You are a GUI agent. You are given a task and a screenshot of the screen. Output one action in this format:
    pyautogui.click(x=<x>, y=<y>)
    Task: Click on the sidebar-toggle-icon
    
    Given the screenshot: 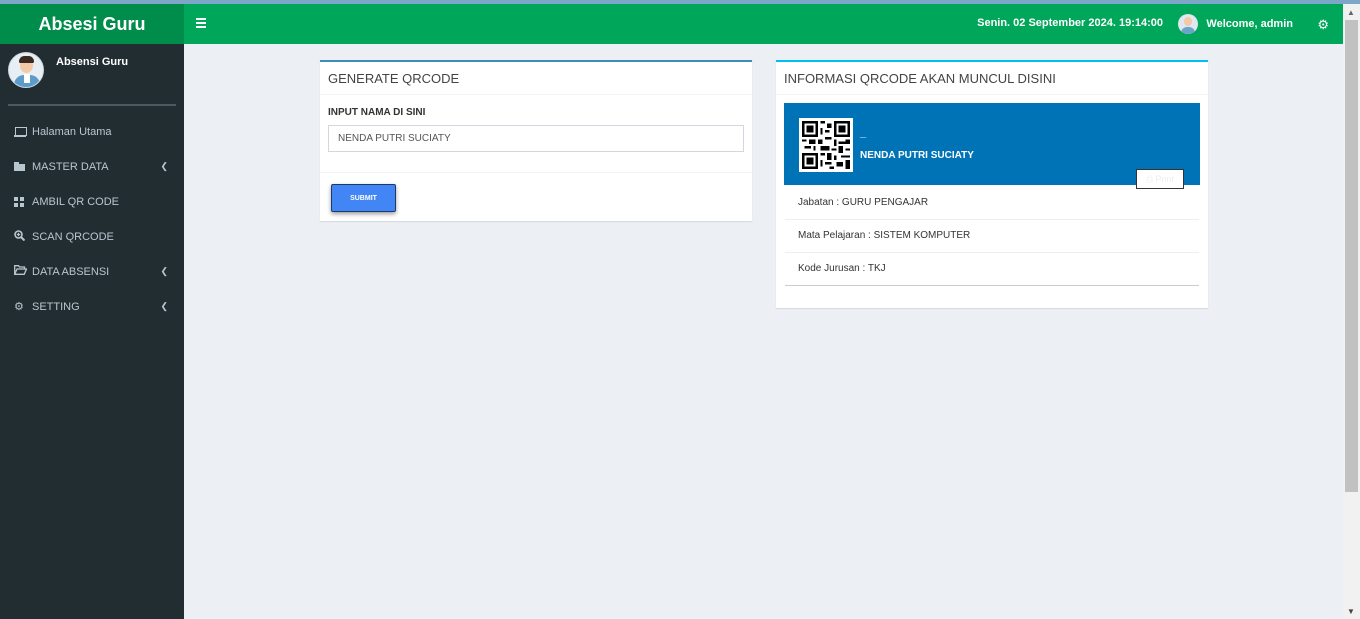 What is the action you would take?
    pyautogui.click(x=201, y=23)
    